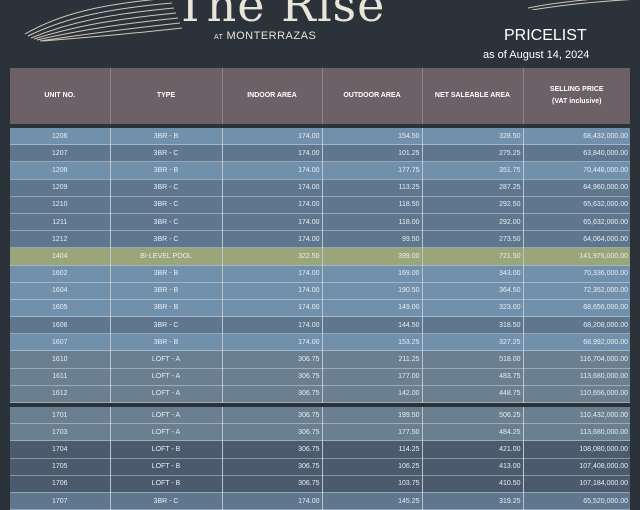 The width and height of the screenshot is (640, 510). Describe the element at coordinates (372, 256) in the screenshot. I see `cell-outdoor-area: 399.00` at that location.